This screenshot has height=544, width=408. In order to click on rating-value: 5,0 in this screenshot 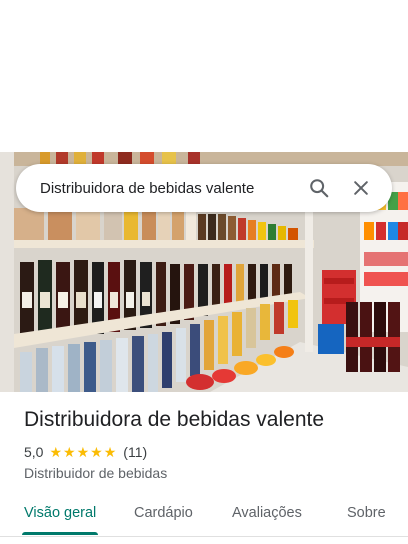, I will do `click(34, 452)`.